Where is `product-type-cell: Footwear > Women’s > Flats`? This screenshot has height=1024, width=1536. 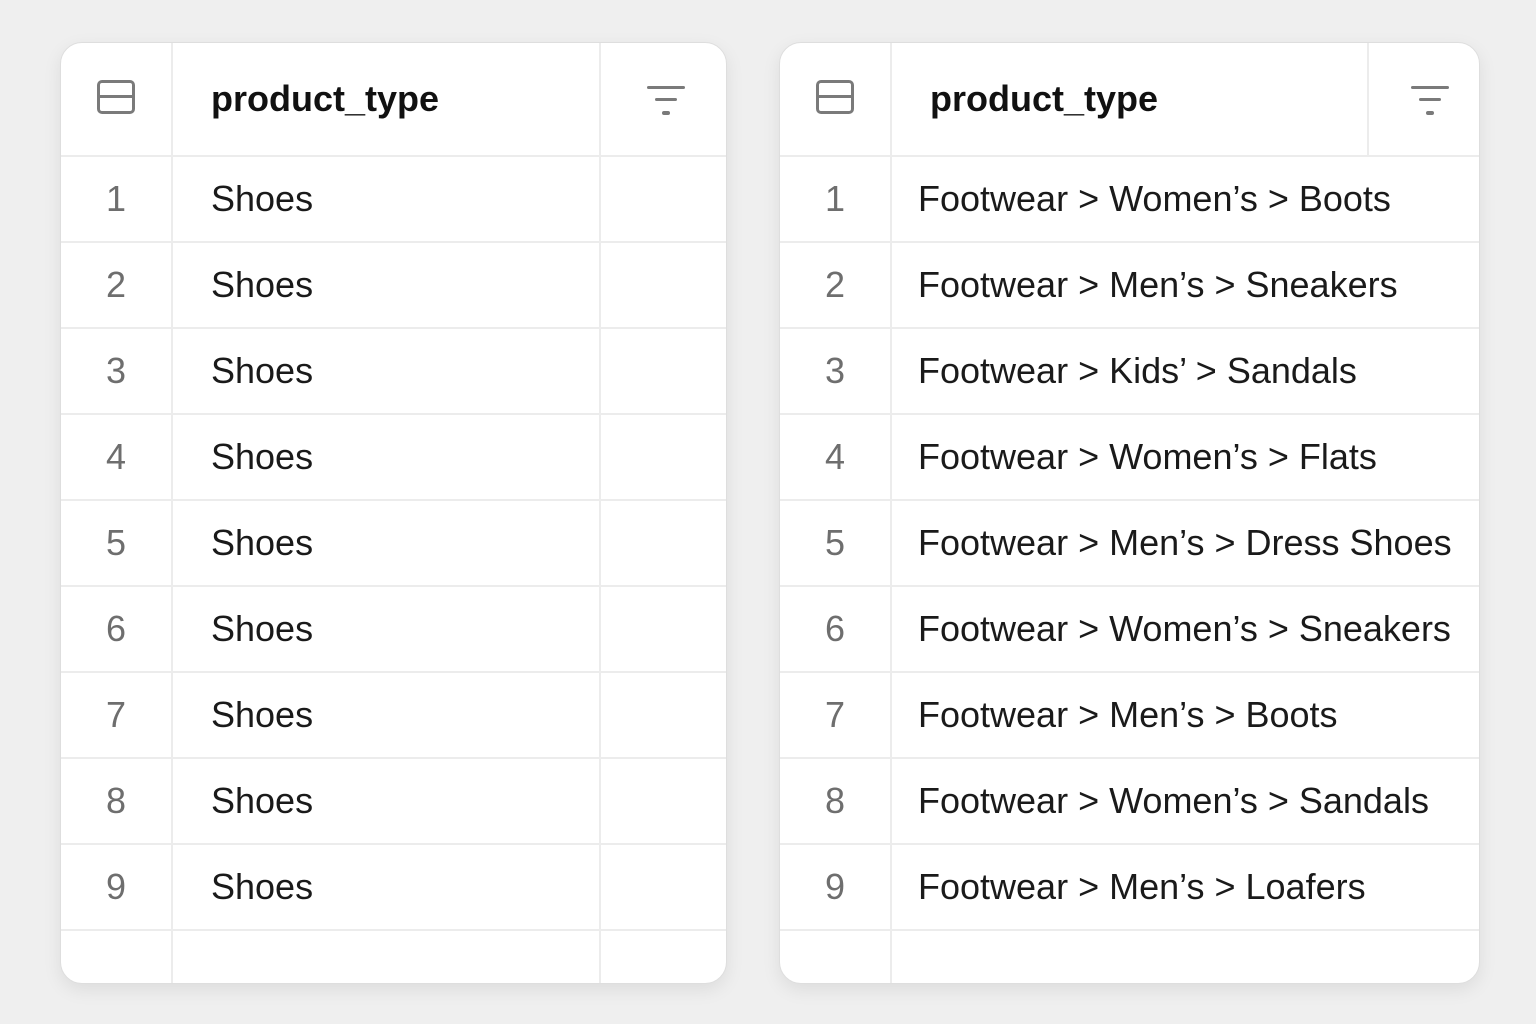 product-type-cell: Footwear > Women’s > Flats is located at coordinates (1147, 457).